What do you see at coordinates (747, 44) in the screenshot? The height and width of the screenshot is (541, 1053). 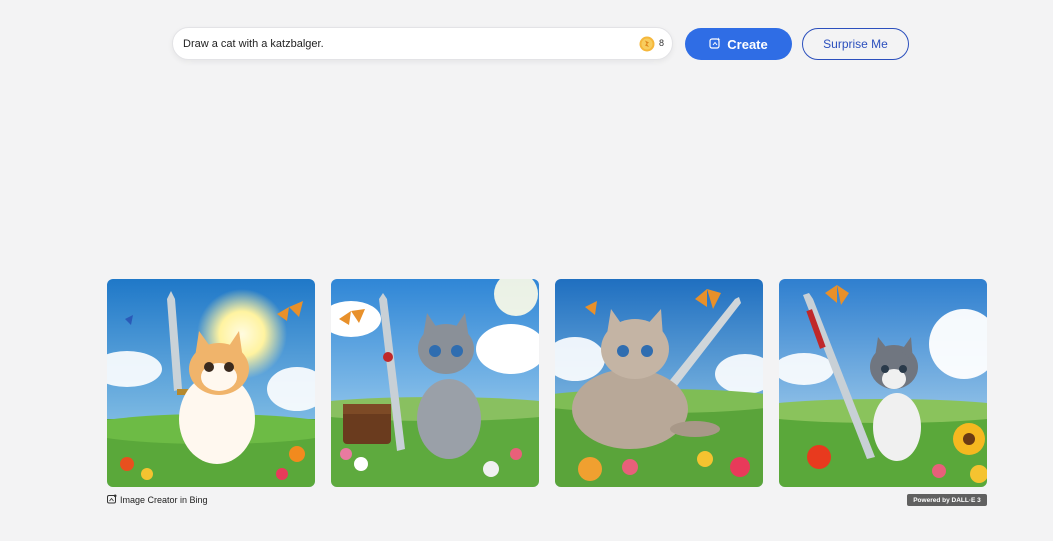 I see `create-button-label: Create` at bounding box center [747, 44].